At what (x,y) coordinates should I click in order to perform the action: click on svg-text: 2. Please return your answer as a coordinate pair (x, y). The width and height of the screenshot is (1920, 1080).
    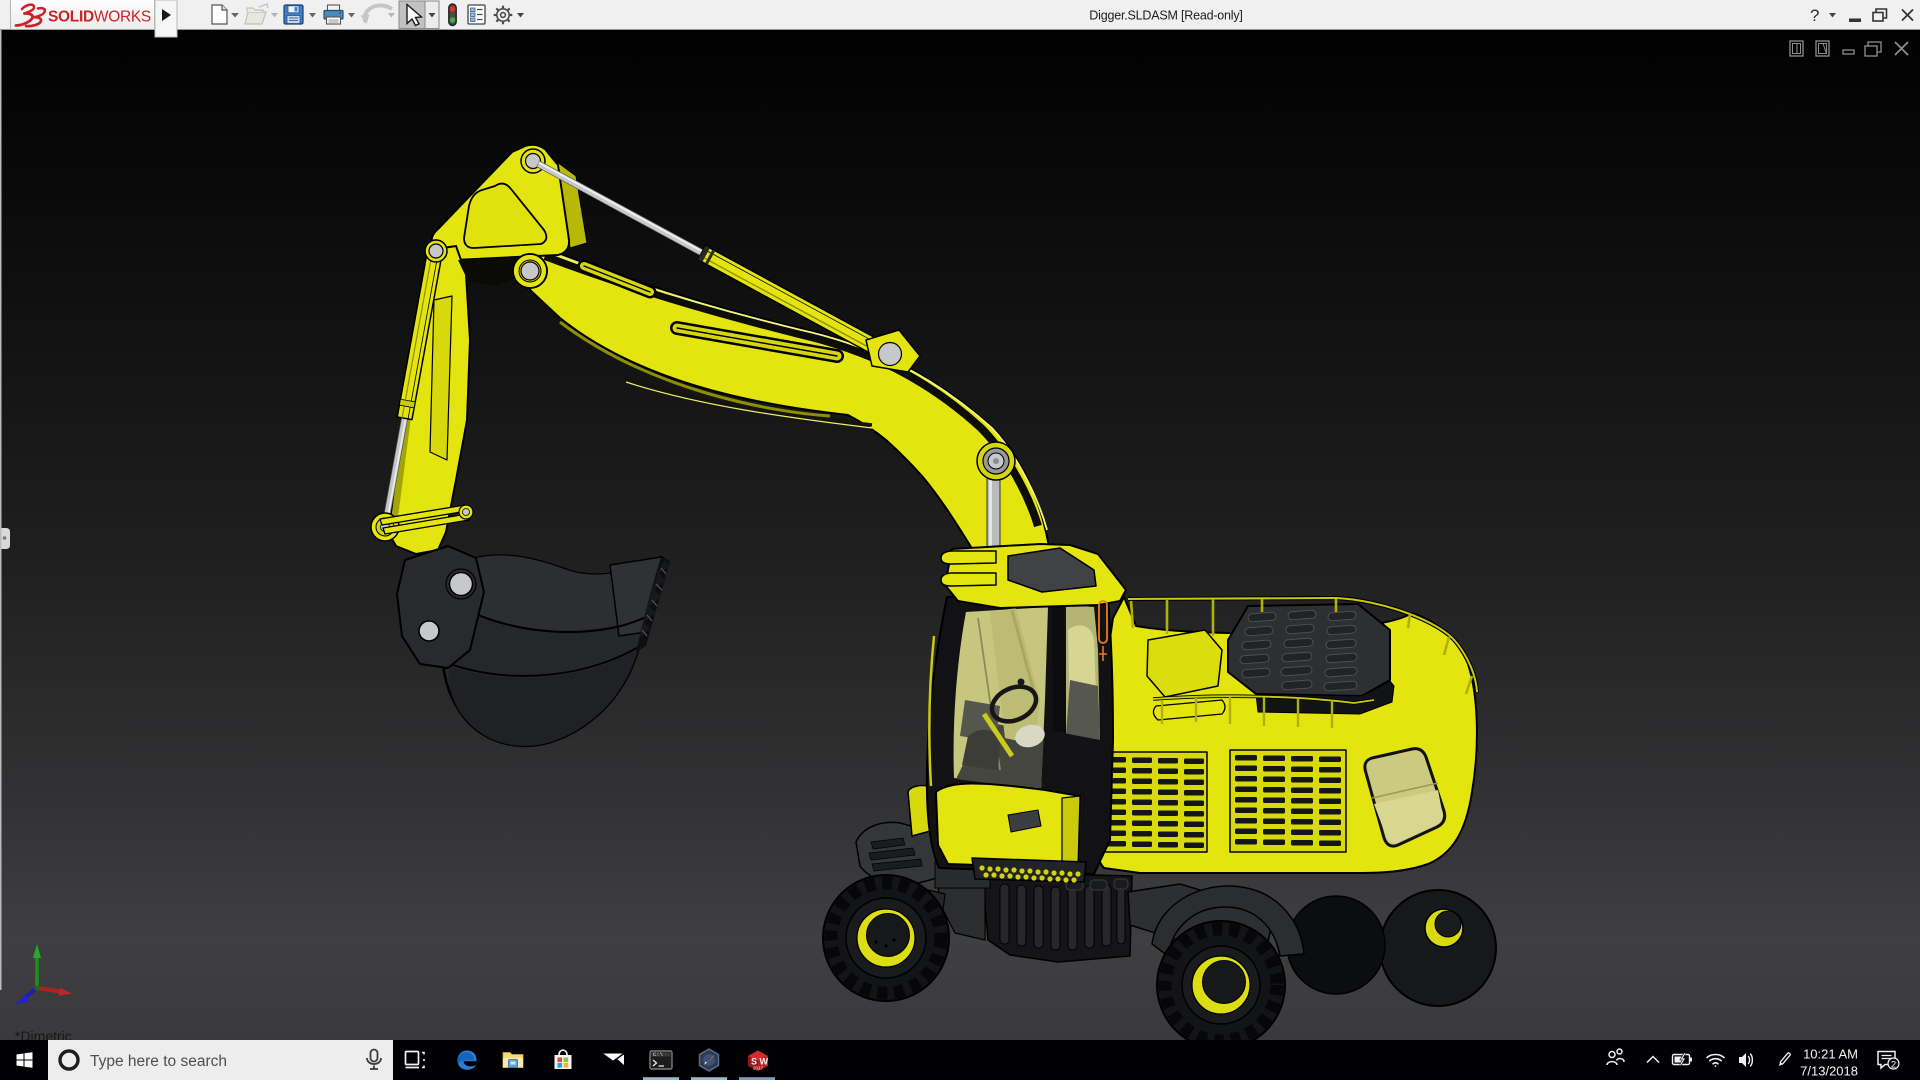
    Looking at the image, I should click on (1893, 1064).